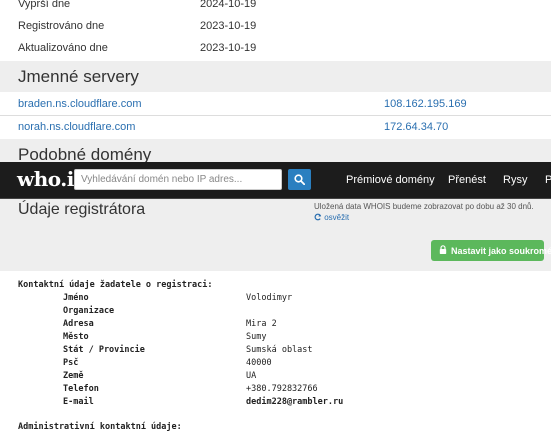  I want to click on nameserver-row: braden.ns.cloudflare.com 108.162.195.169, so click(275, 104).